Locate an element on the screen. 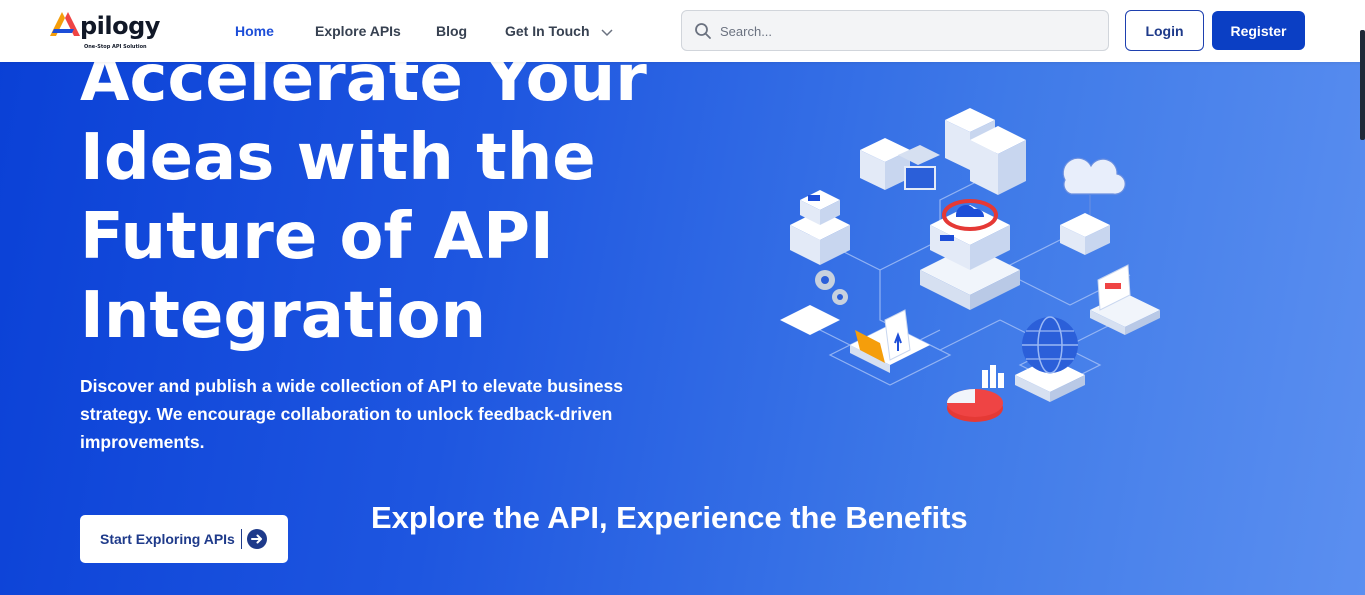  start-exploring-button: Start Exploring APIs is located at coordinates (184, 539).